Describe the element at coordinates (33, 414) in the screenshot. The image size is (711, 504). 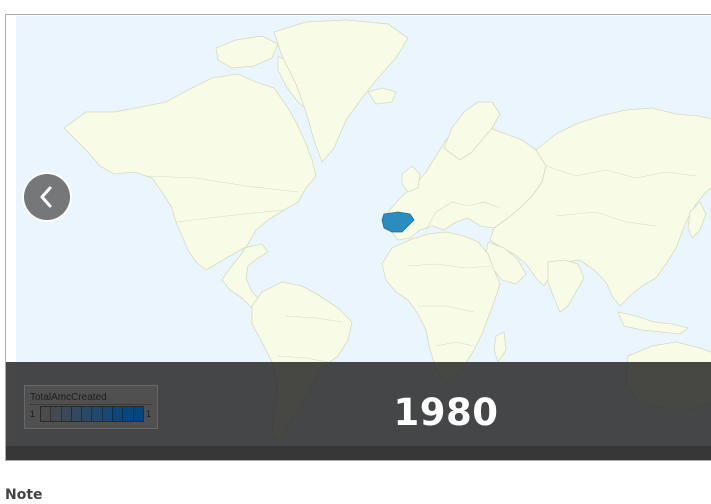
I see `legend-min-label: 1` at that location.